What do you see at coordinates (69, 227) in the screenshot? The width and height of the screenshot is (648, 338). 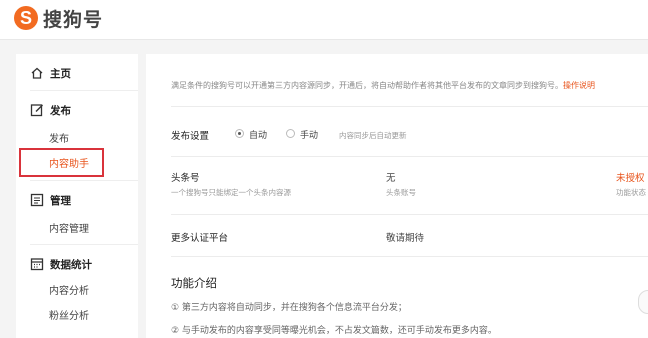 I see `sidebar-item-content-manage: 内容管理` at bounding box center [69, 227].